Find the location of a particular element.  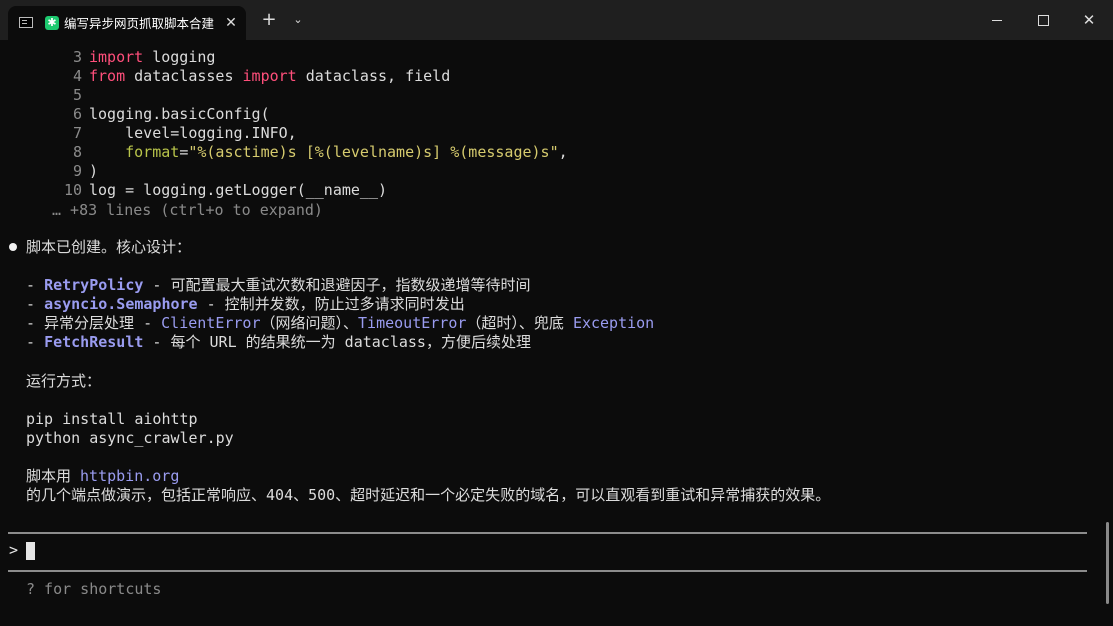

text-segment: （超时）、兜底 is located at coordinates (519, 323).